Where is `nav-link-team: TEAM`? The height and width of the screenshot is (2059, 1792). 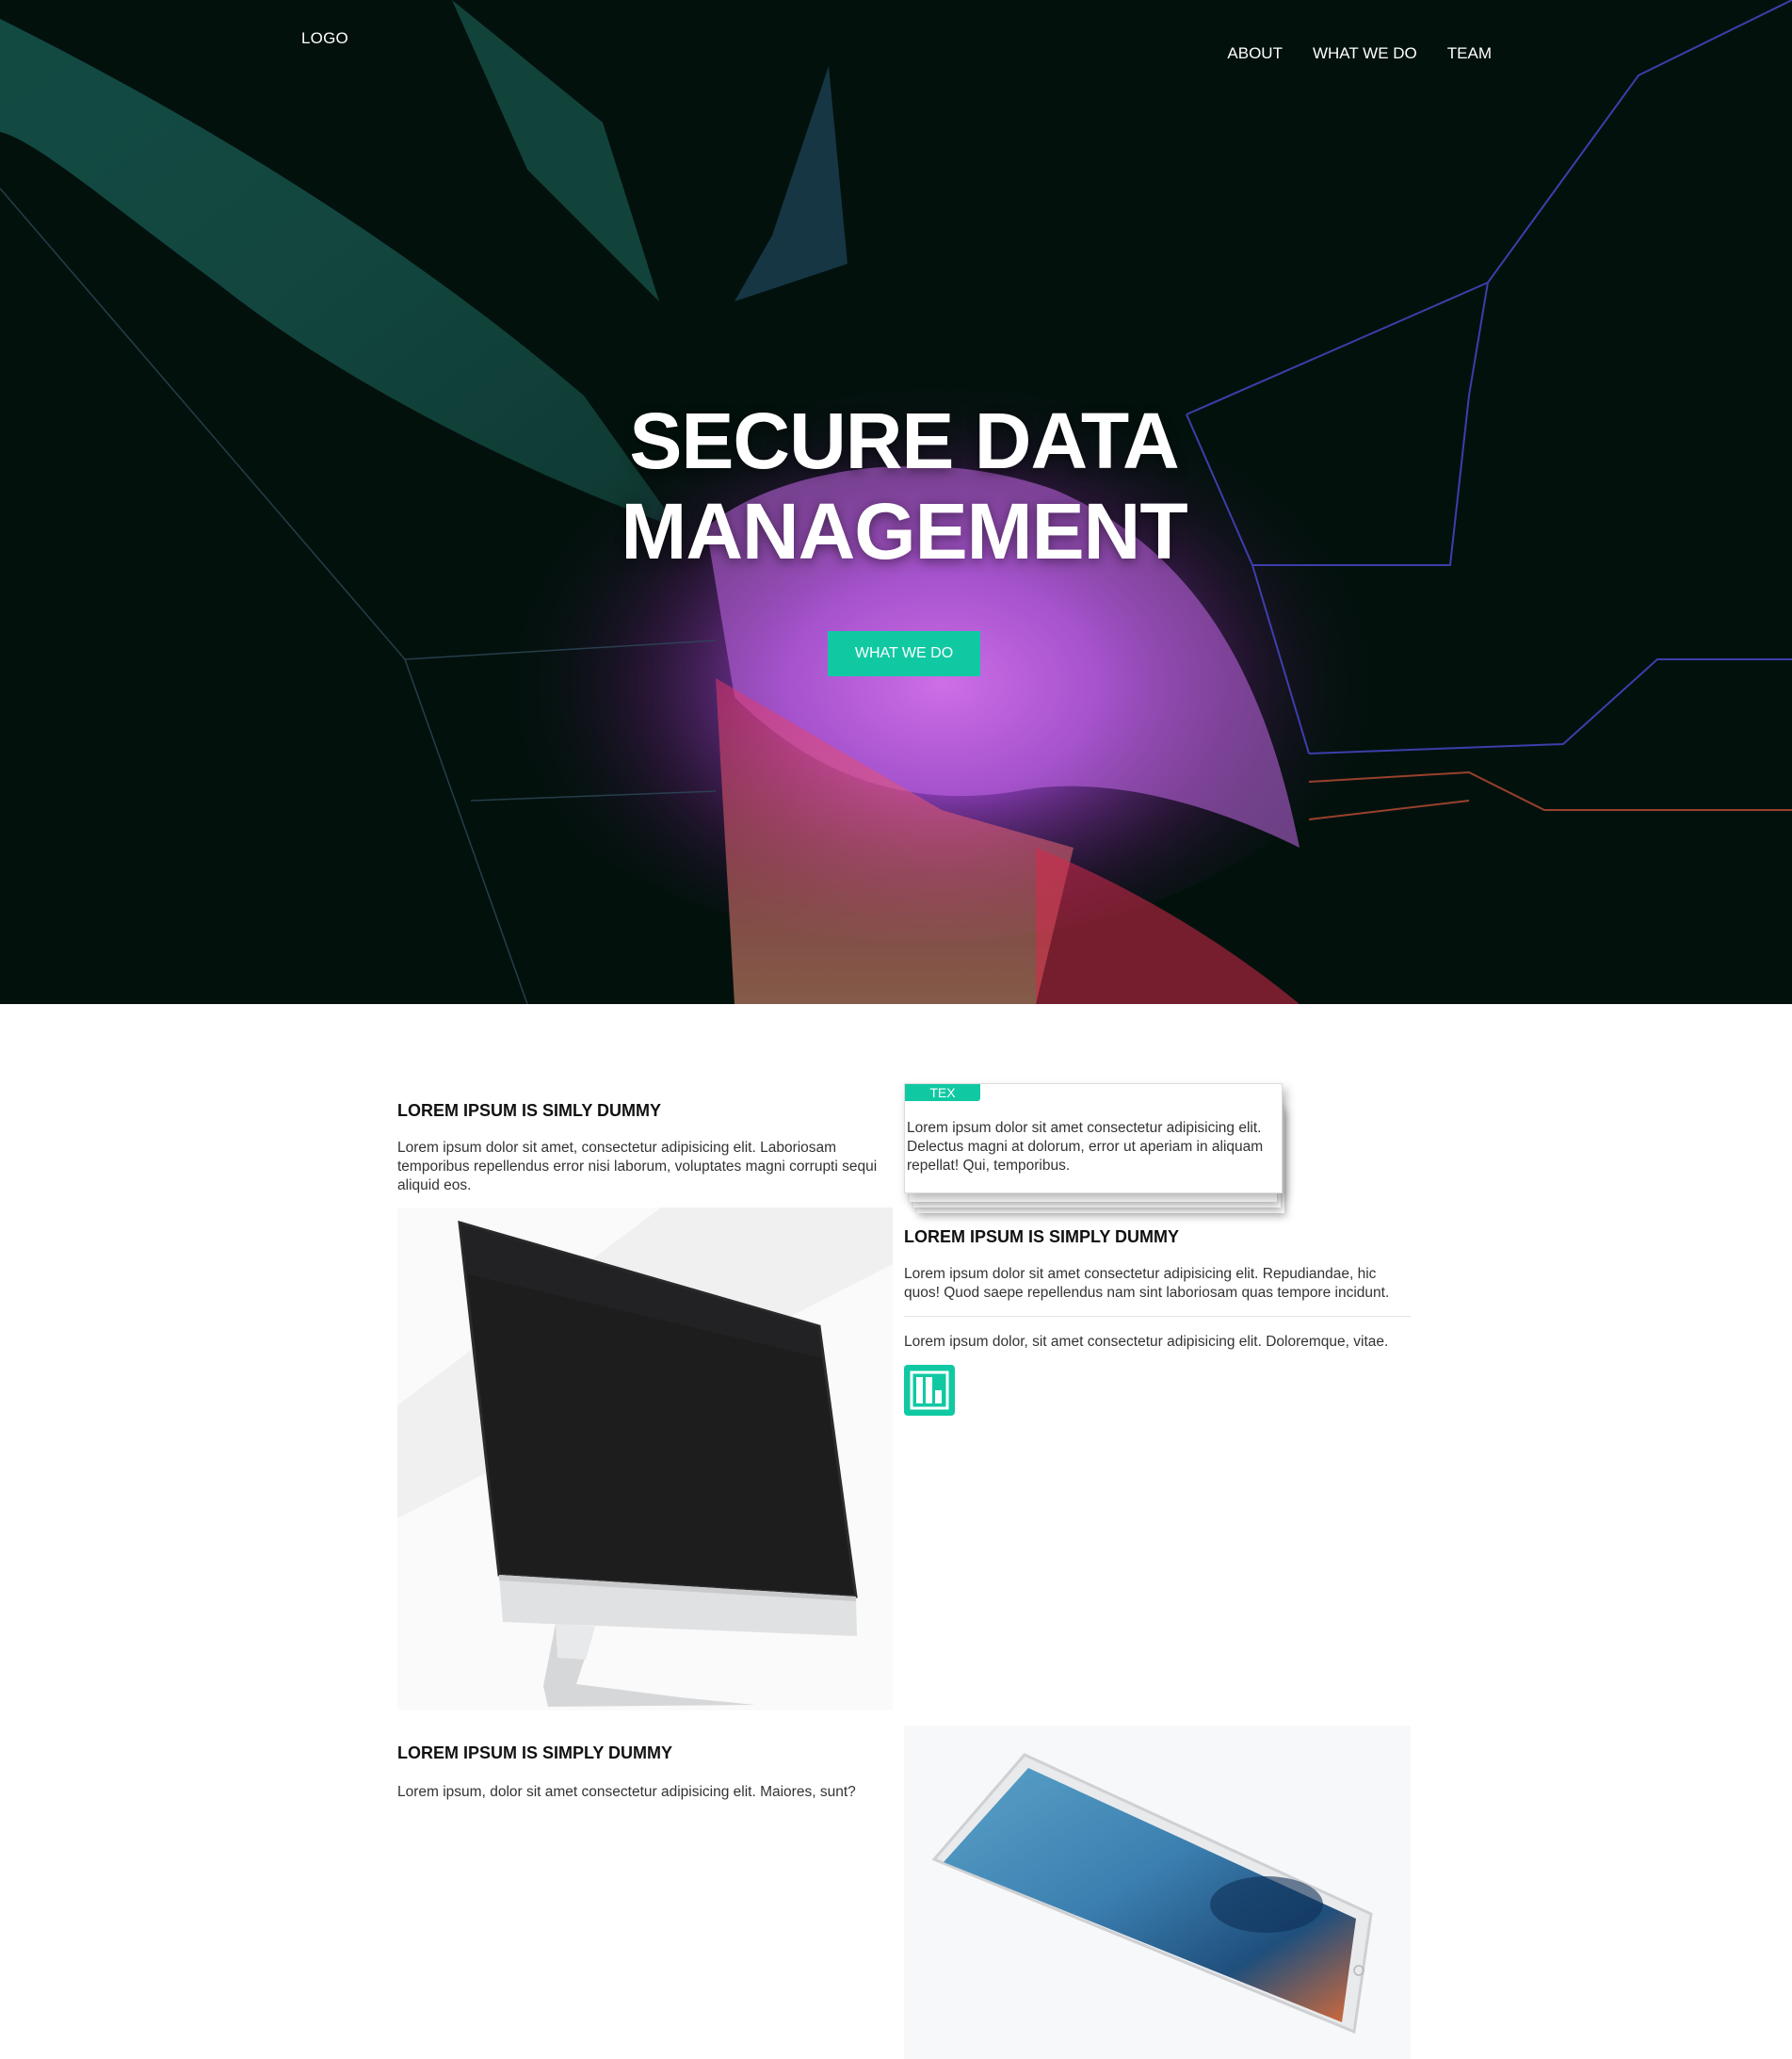
nav-link-team: TEAM is located at coordinates (1469, 53).